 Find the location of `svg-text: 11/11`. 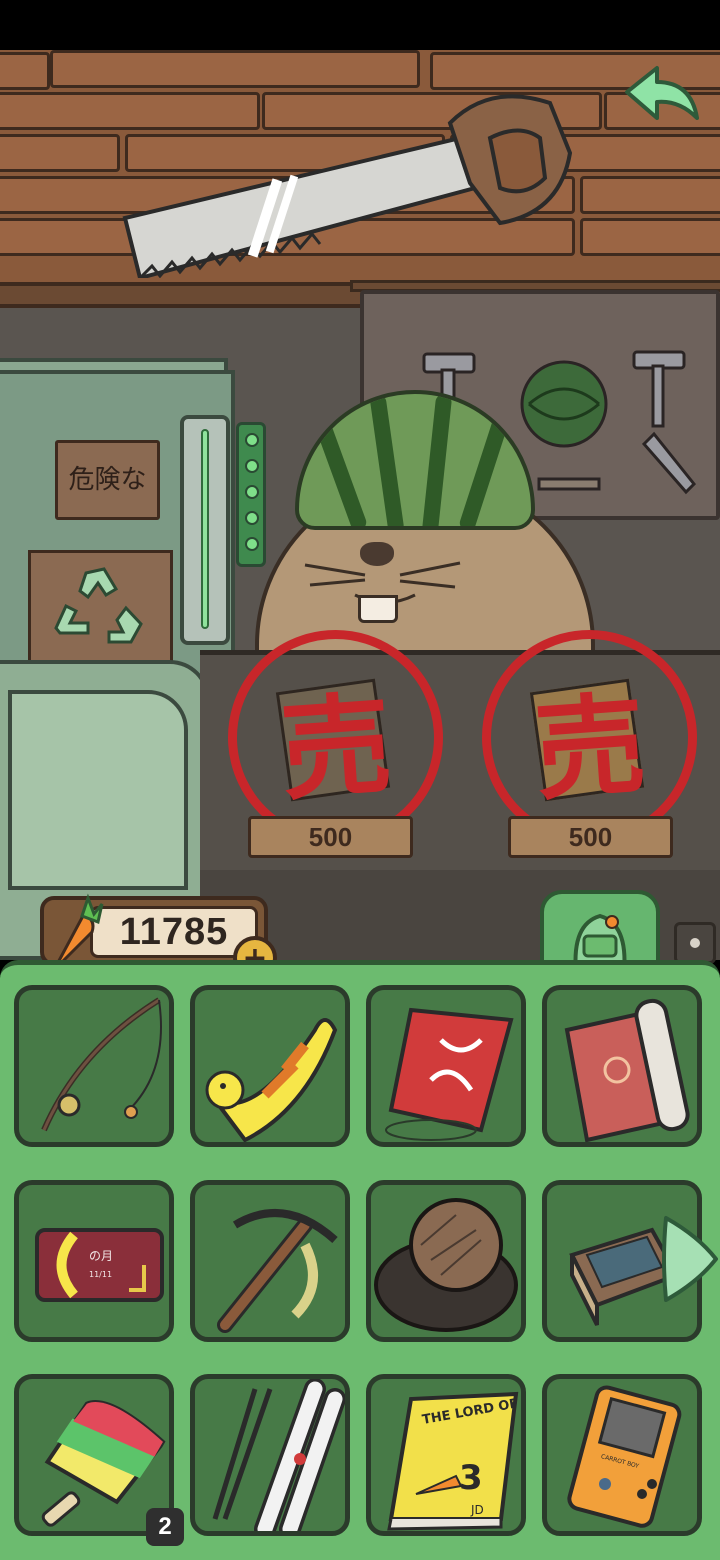

svg-text: 11/11 is located at coordinates (100, 1274).